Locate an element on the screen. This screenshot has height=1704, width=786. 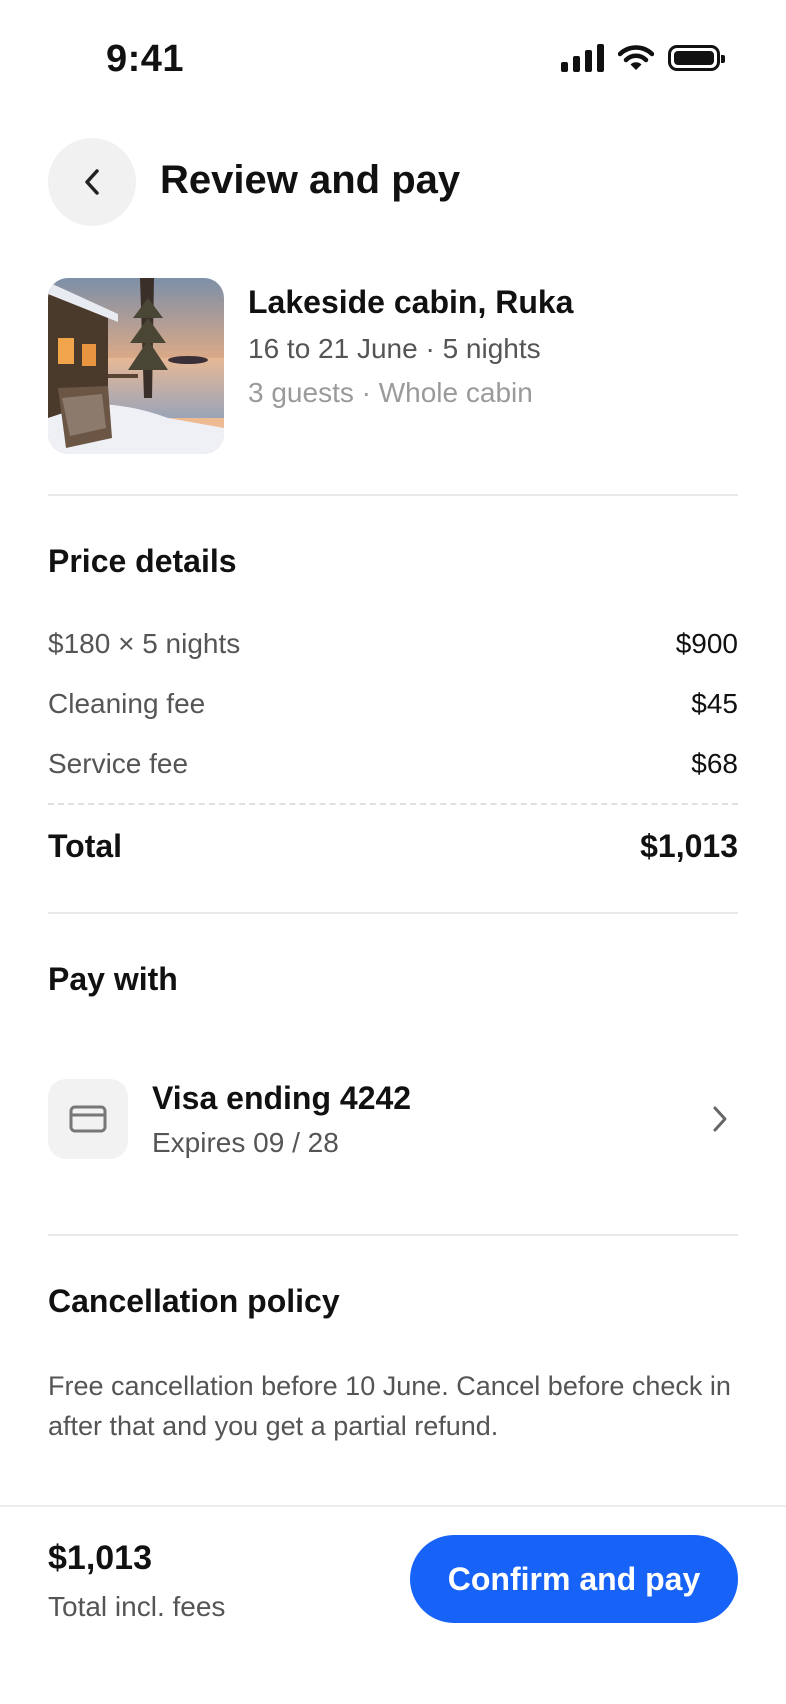
cancellation-policy-title: Cancellation policy is located at coordinates (194, 1301).